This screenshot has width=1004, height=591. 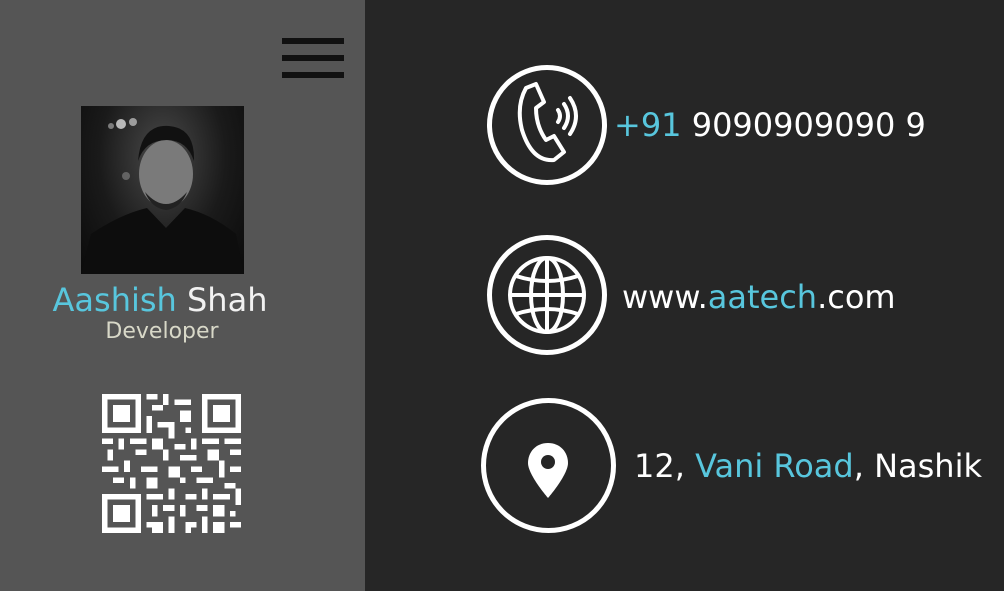 I want to click on last-name: Shah, so click(x=227, y=300).